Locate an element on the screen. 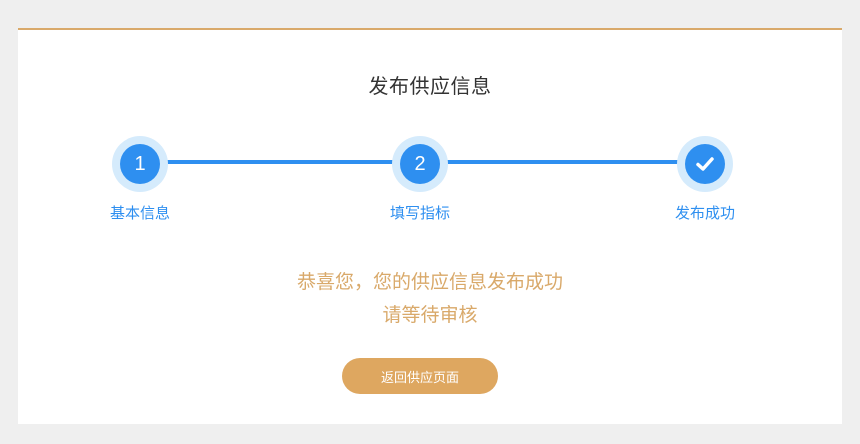  step-1: 1 is located at coordinates (140, 164).